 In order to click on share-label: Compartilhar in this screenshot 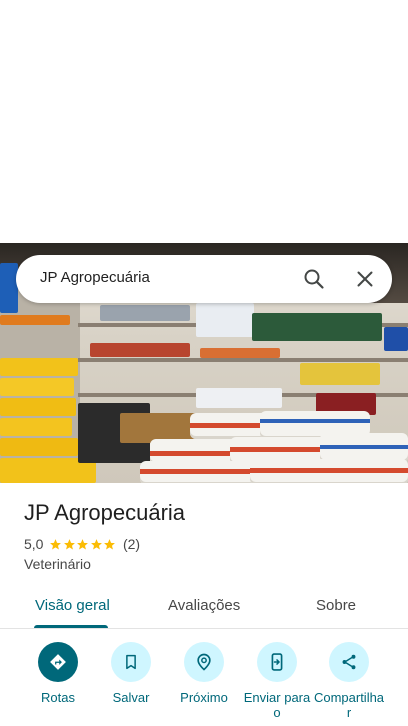, I will do `click(349, 705)`.